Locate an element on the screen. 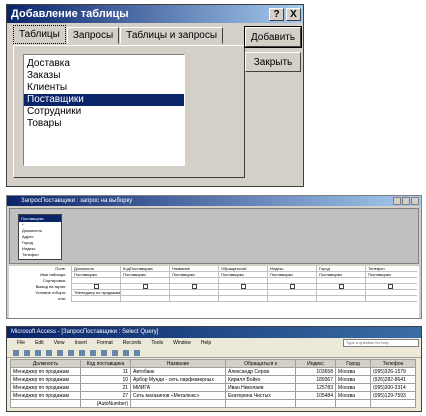  new-record-icon is located at coordinates (126, 352).